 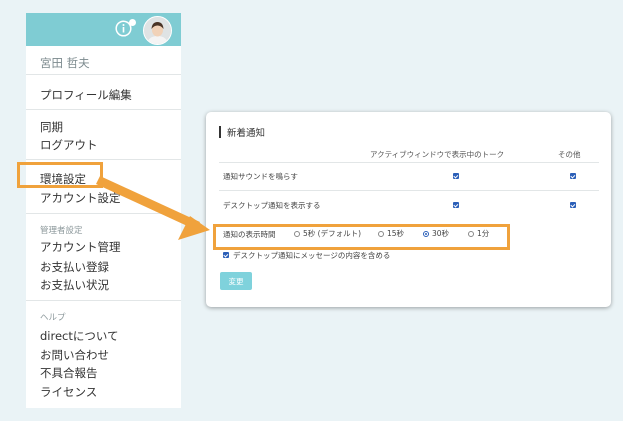 I want to click on arrow-icon, so click(x=153, y=208).